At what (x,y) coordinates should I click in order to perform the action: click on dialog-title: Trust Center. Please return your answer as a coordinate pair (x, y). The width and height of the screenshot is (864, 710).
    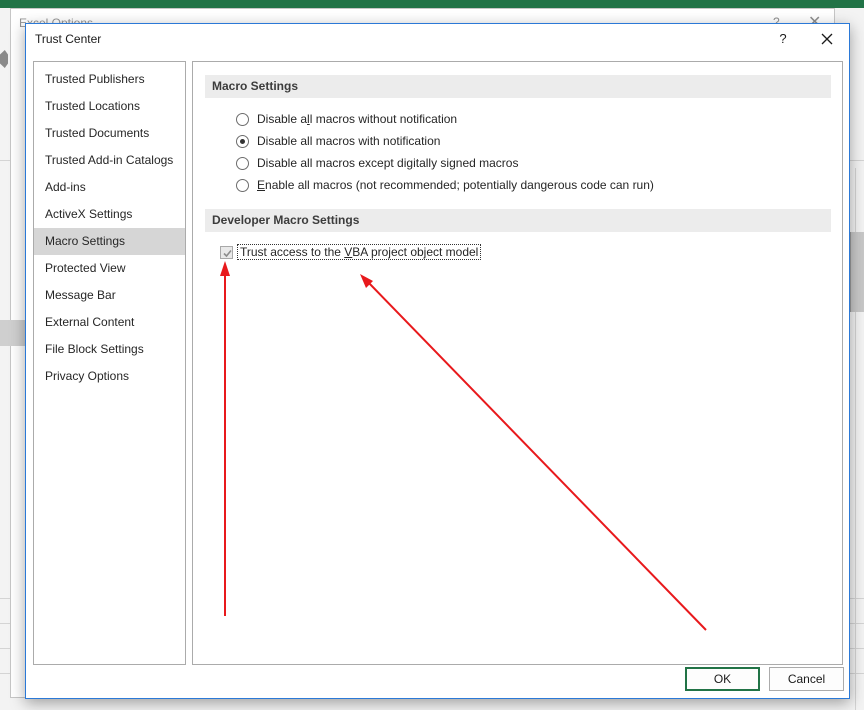
    Looking at the image, I should click on (68, 39).